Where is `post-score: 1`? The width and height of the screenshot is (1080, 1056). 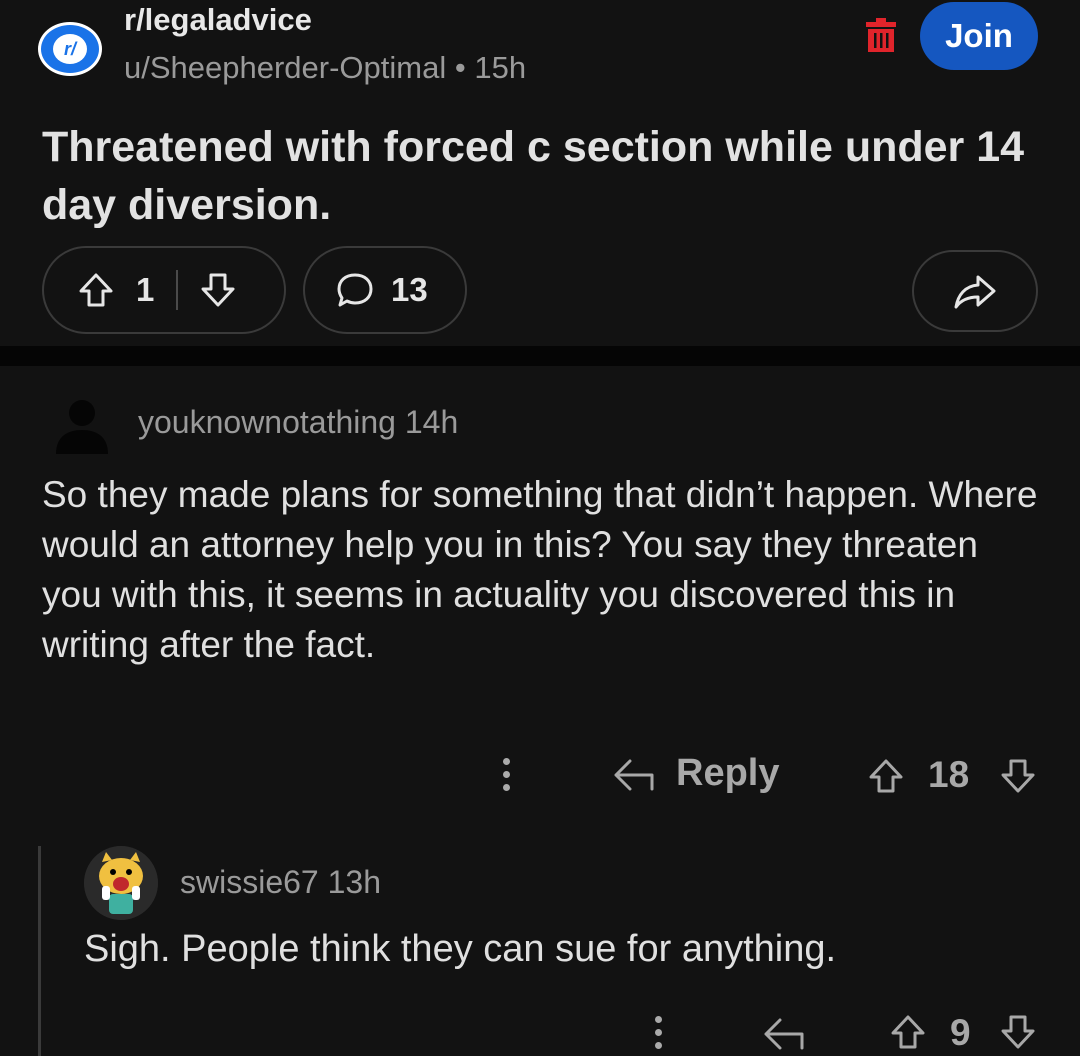 post-score: 1 is located at coordinates (145, 289).